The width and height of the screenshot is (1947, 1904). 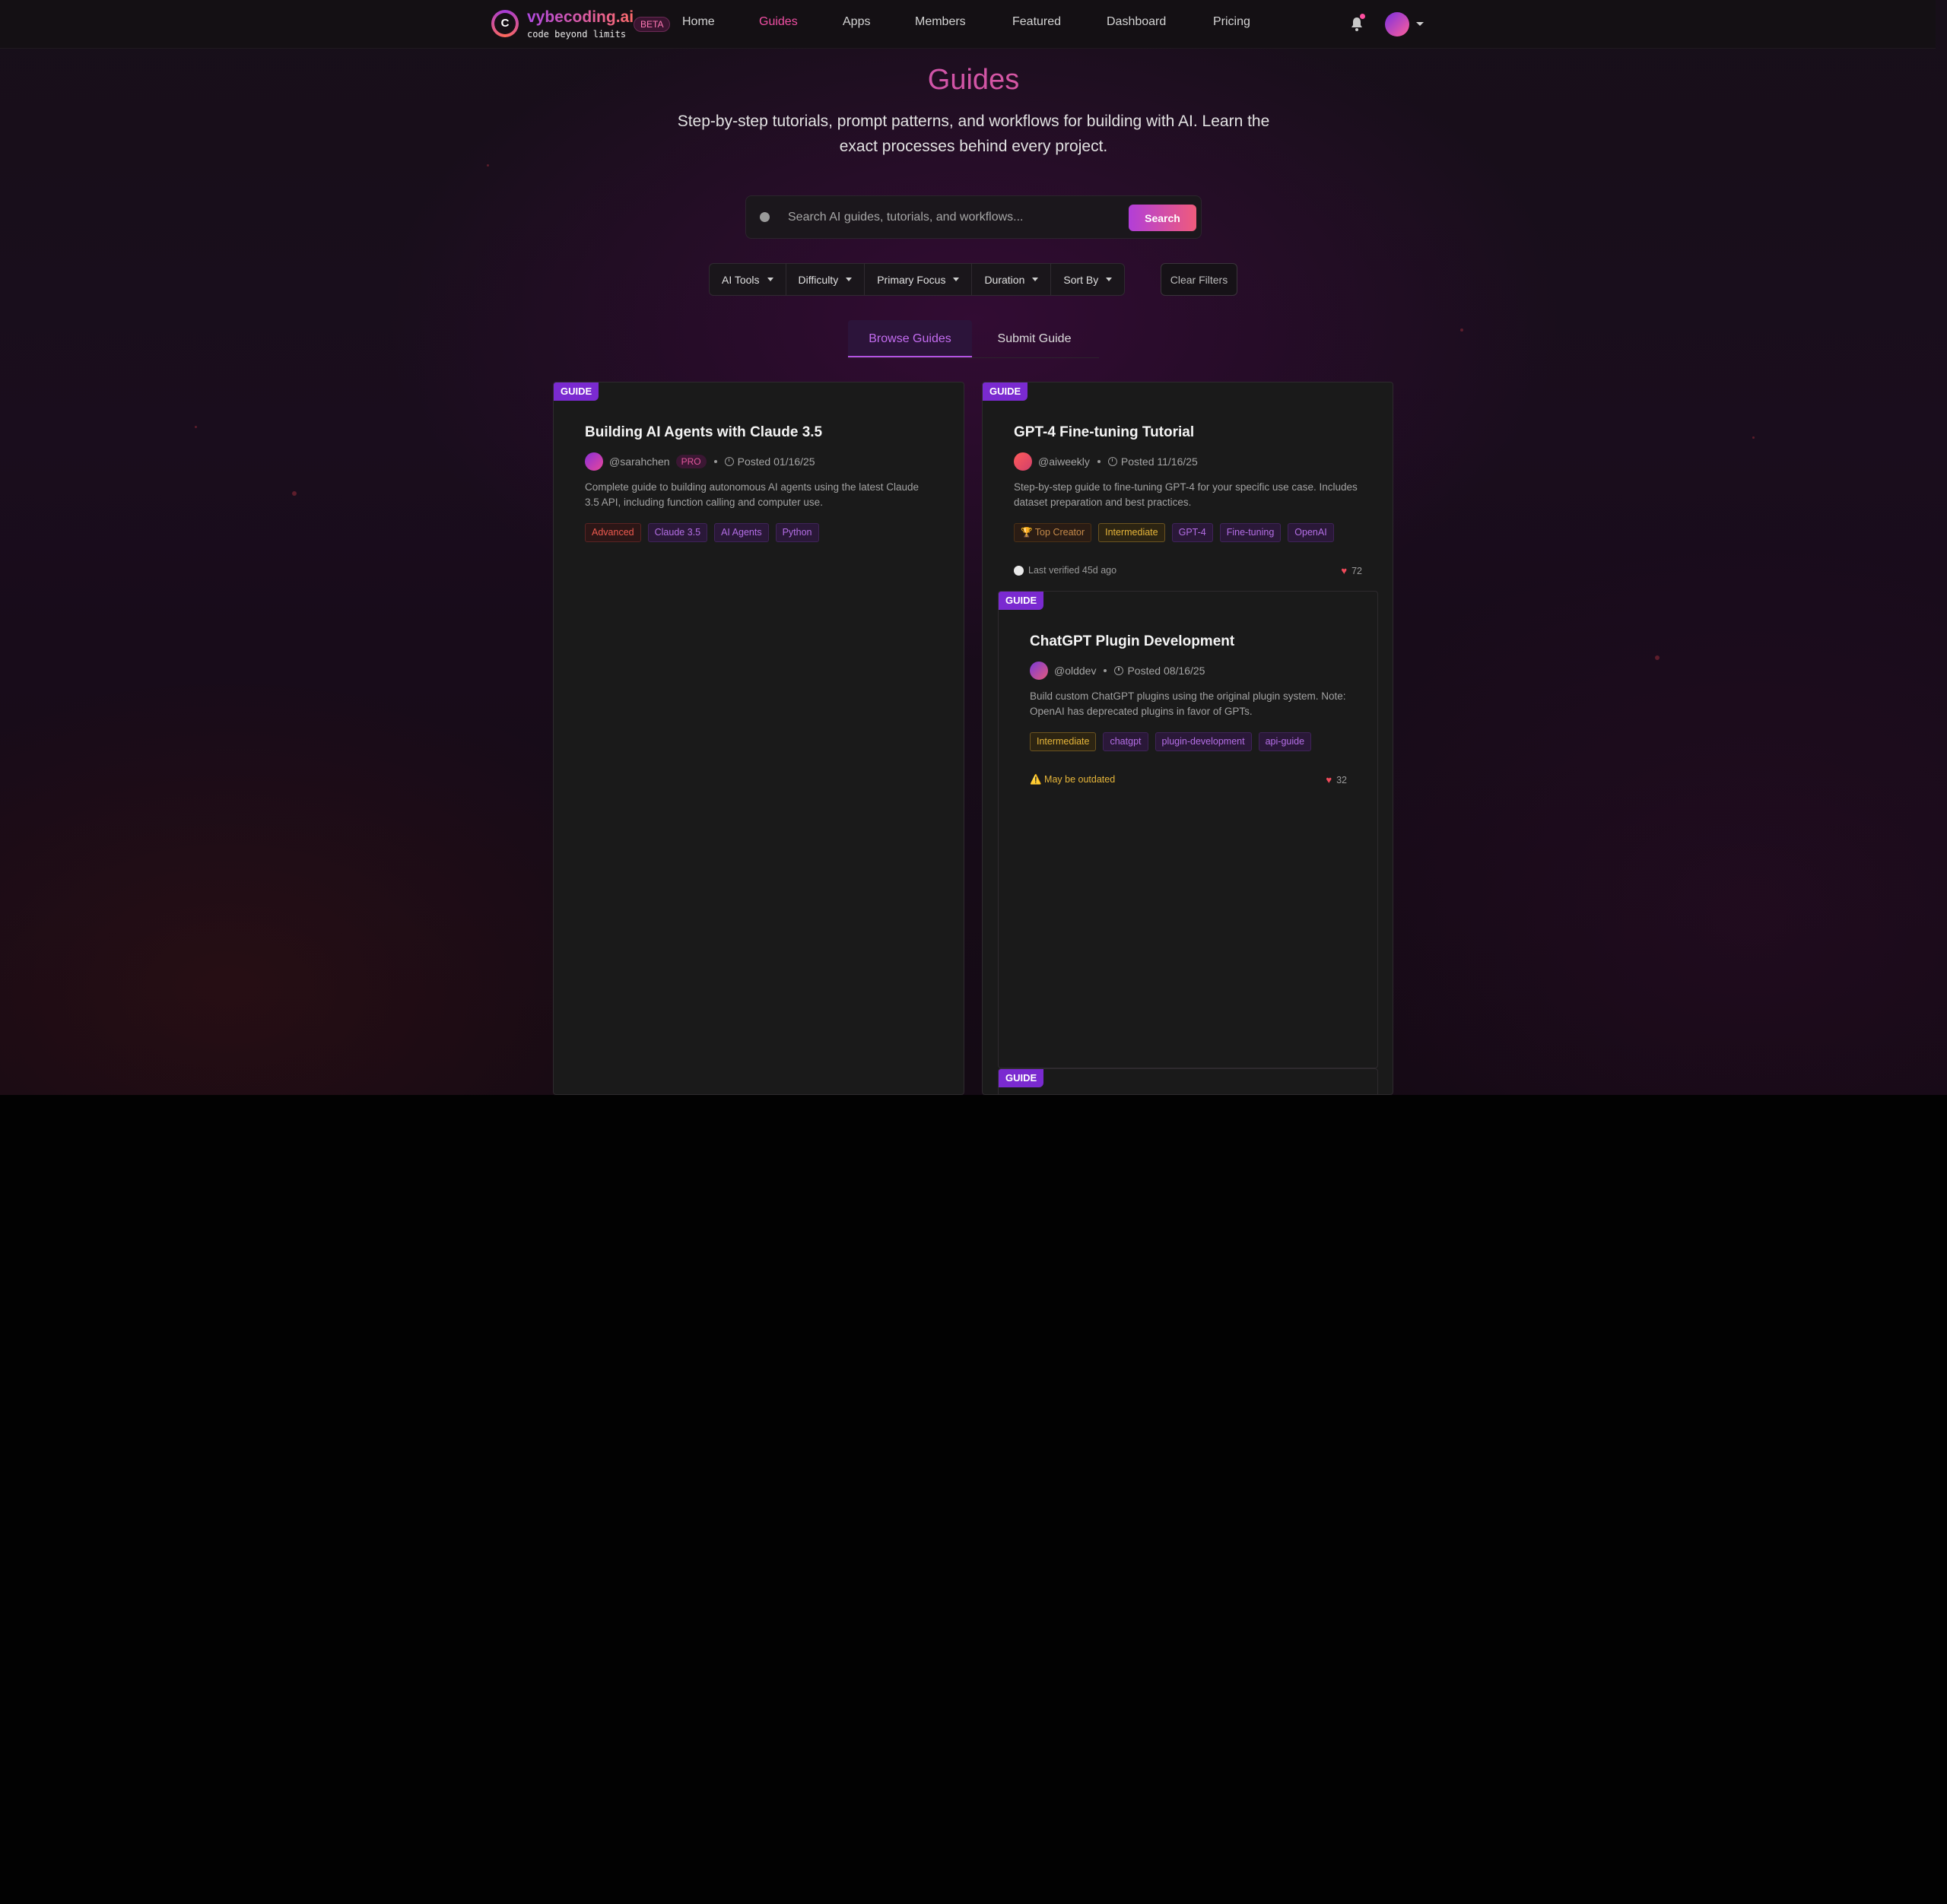 I want to click on posted-date: Posted 01/16/25, so click(x=776, y=461).